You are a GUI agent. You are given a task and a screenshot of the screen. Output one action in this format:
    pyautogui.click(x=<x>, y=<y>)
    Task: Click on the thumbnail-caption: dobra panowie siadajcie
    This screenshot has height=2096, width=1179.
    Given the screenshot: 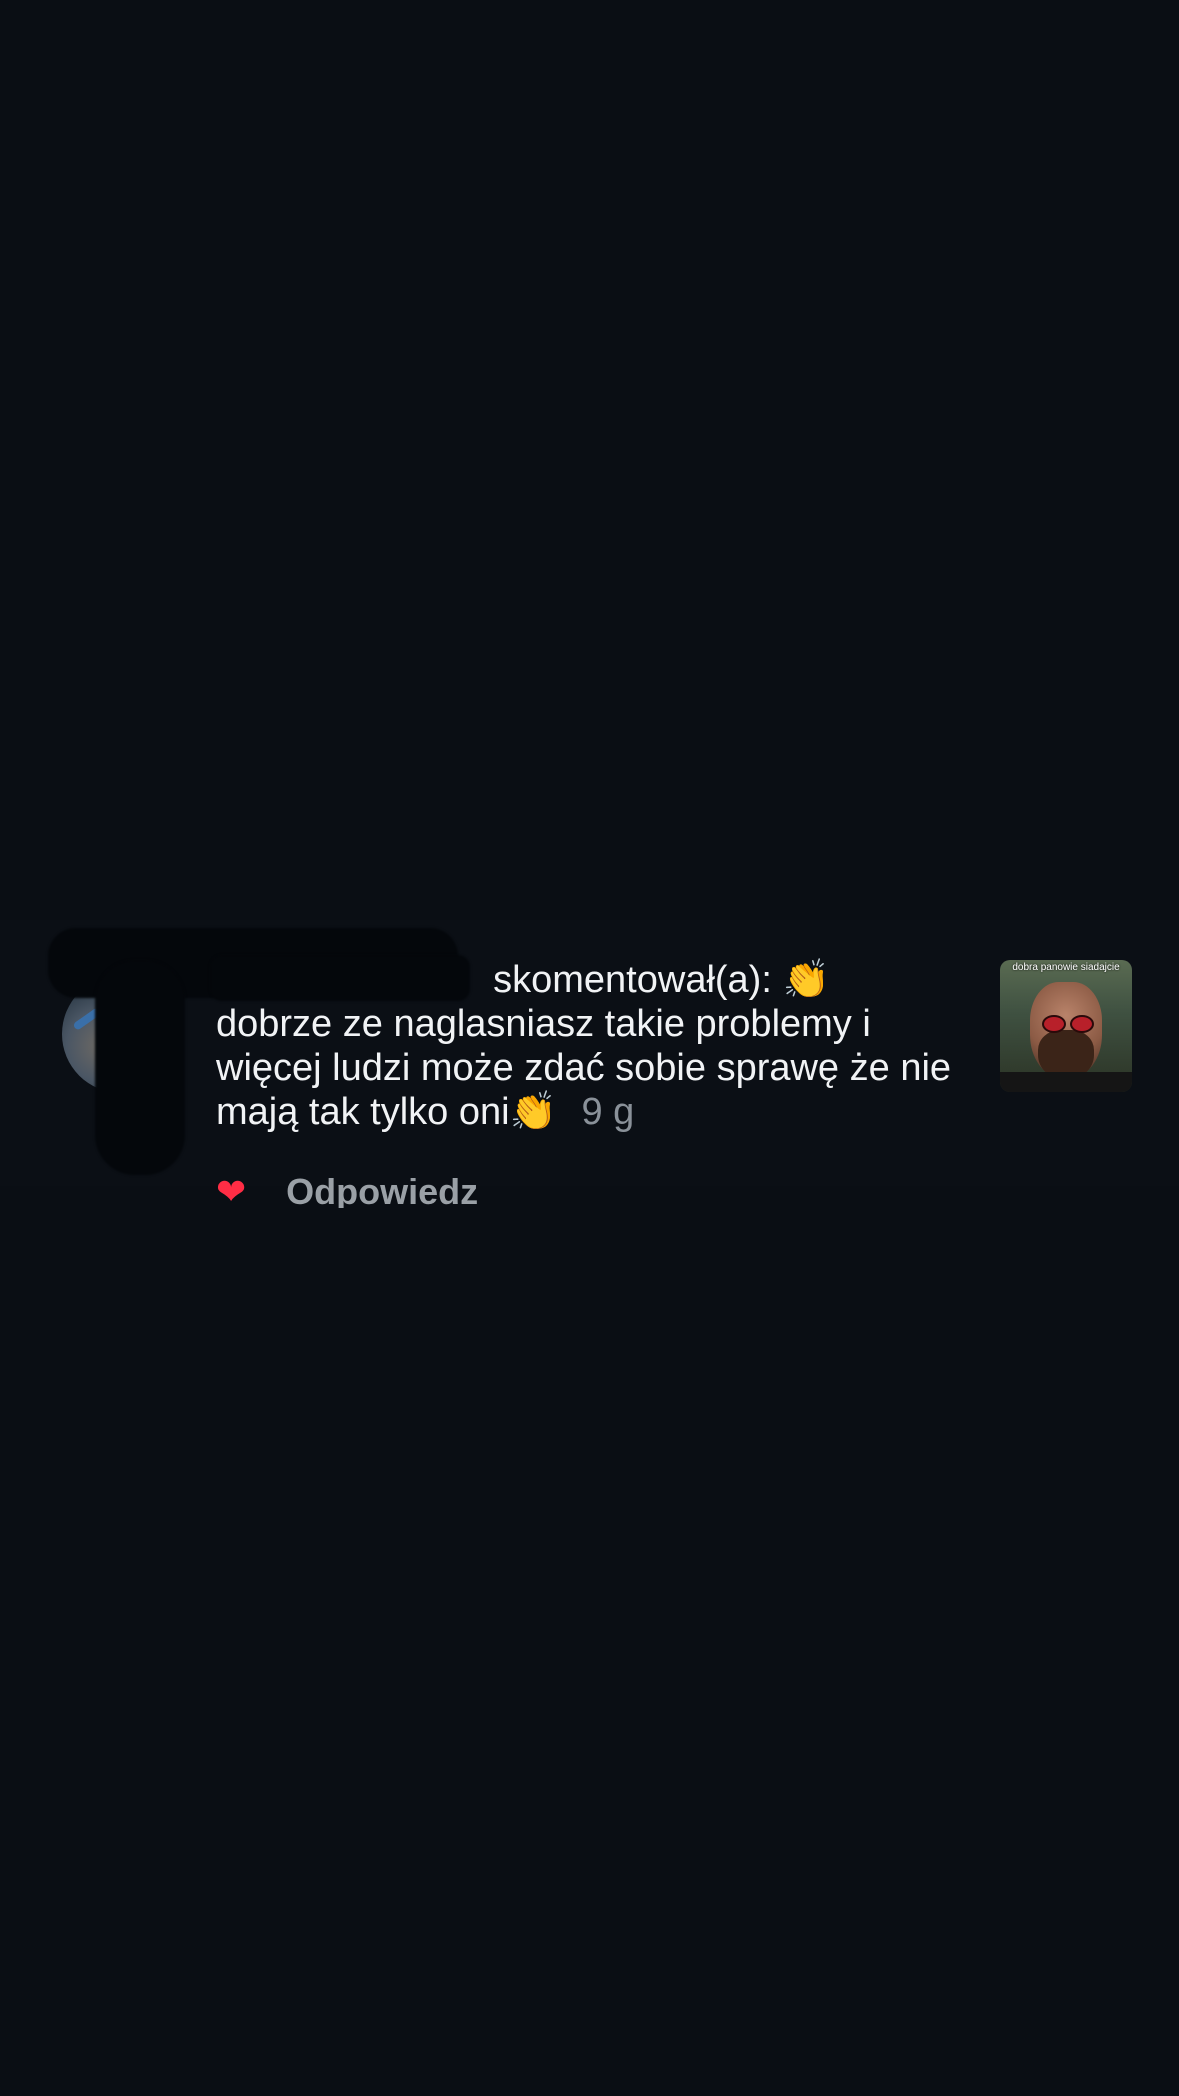 What is the action you would take?
    pyautogui.click(x=1066, y=967)
    